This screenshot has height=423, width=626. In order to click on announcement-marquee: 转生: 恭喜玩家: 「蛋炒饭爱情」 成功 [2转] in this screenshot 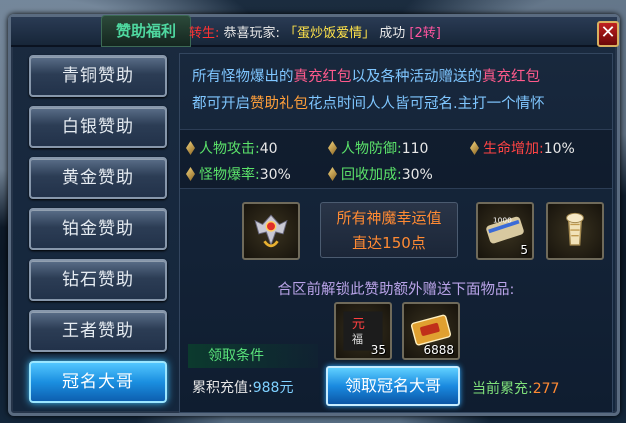, I will do `click(315, 31)`.